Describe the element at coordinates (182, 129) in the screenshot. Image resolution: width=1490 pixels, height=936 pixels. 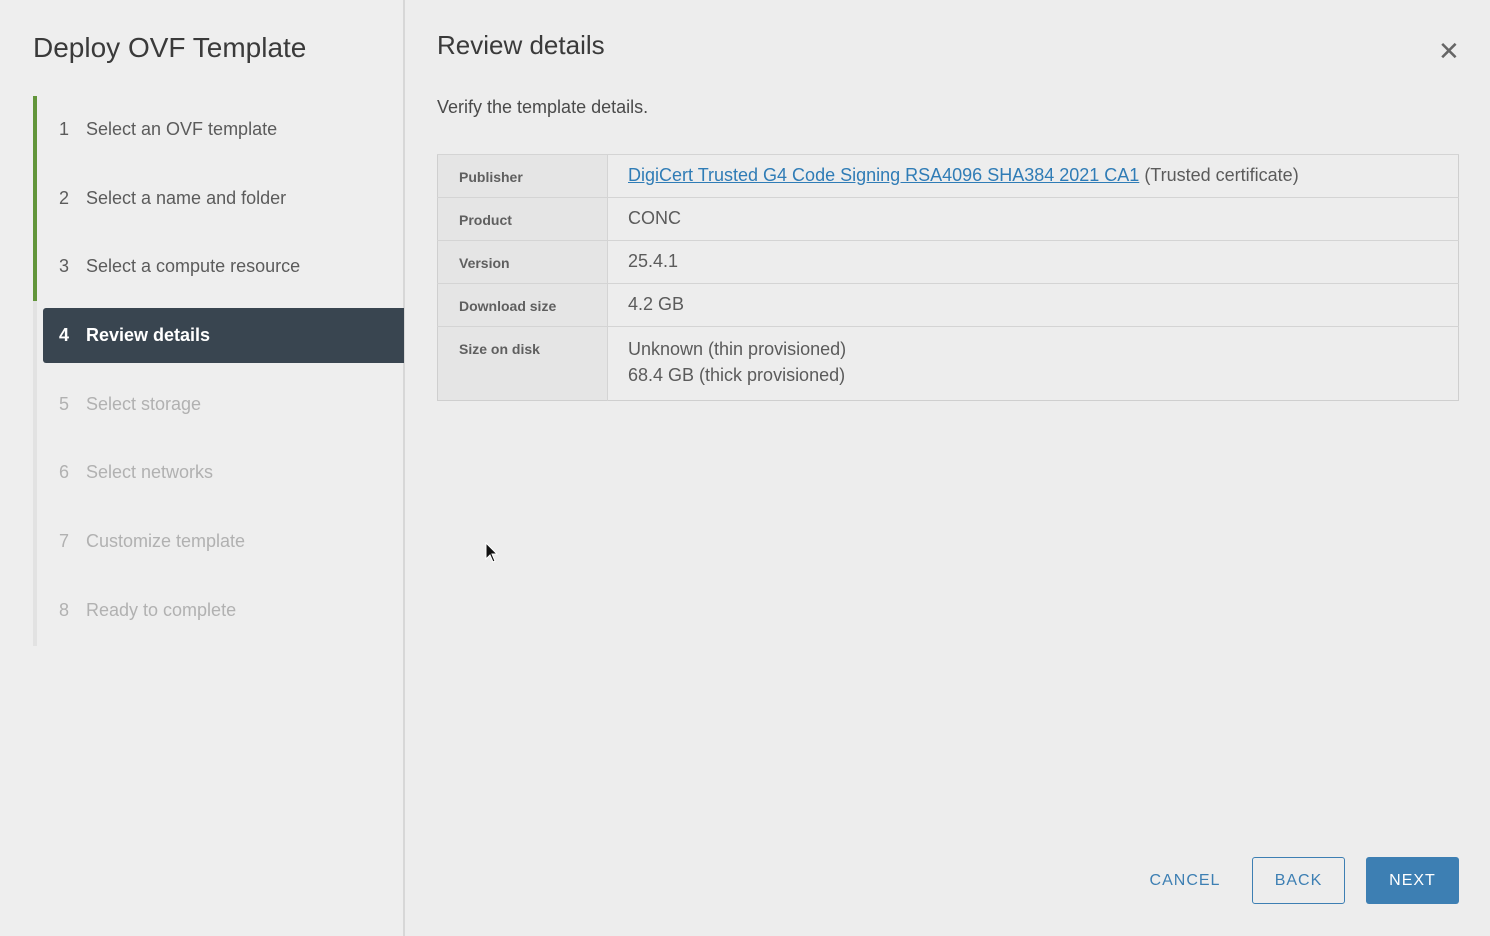
I see `step-label: Select an OVF template` at that location.